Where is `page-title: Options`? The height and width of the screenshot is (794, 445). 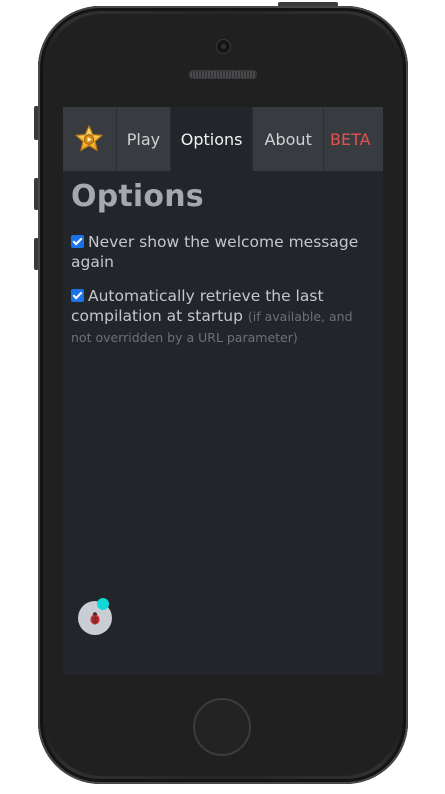 page-title: Options is located at coordinates (137, 196).